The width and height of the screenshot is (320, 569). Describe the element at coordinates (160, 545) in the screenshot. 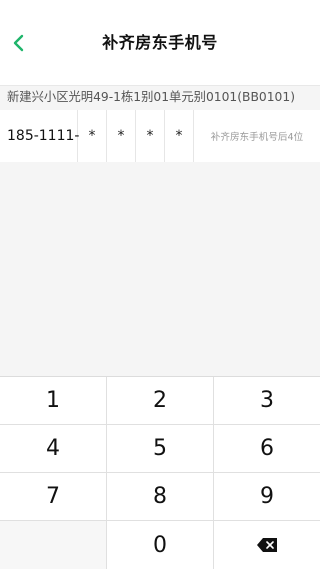

I see `key-0: 0` at that location.